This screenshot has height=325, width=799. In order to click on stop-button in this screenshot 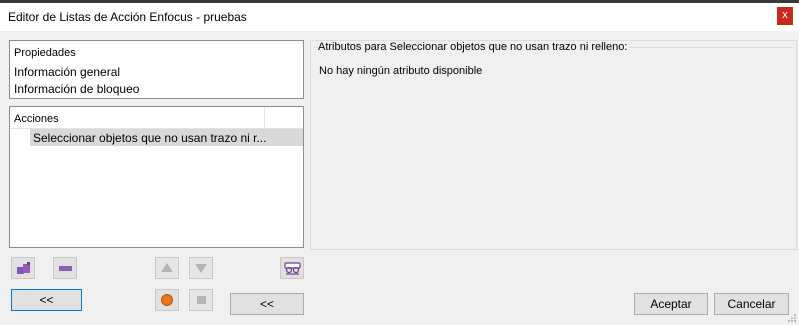, I will do `click(201, 300)`.